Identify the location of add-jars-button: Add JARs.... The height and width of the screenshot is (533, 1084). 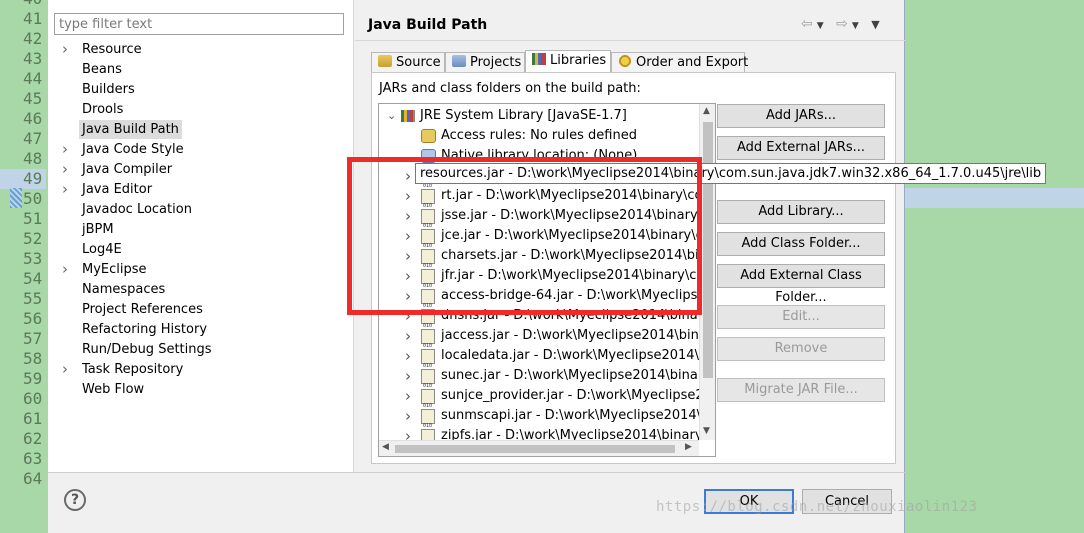
(801, 116).